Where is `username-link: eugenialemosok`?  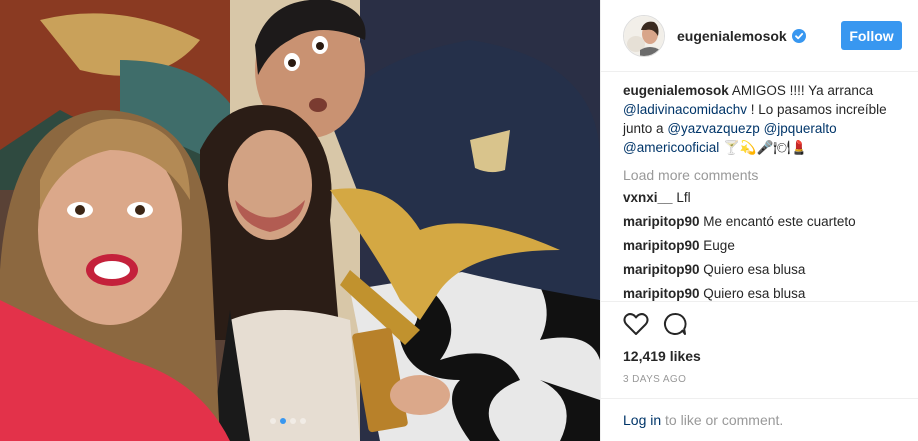
username-link: eugenialemosok is located at coordinates (732, 36).